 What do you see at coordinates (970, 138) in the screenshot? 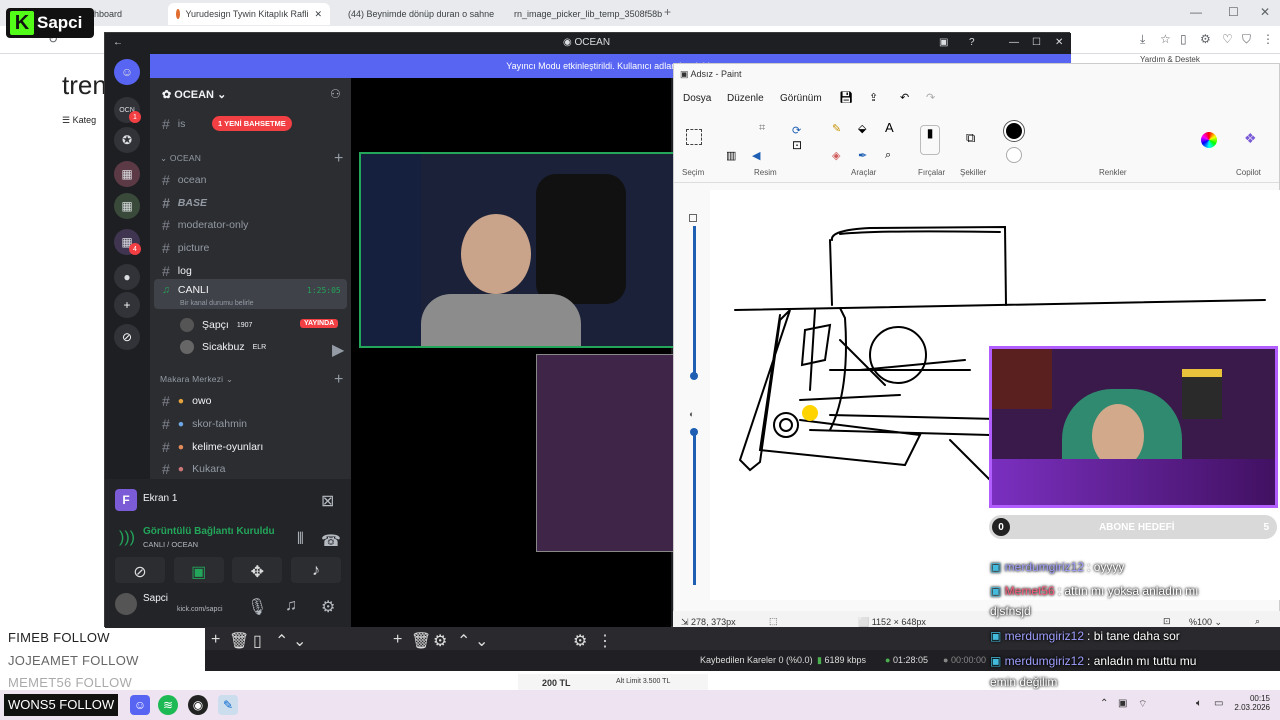
I see `shapes-icon: ⧉` at bounding box center [970, 138].